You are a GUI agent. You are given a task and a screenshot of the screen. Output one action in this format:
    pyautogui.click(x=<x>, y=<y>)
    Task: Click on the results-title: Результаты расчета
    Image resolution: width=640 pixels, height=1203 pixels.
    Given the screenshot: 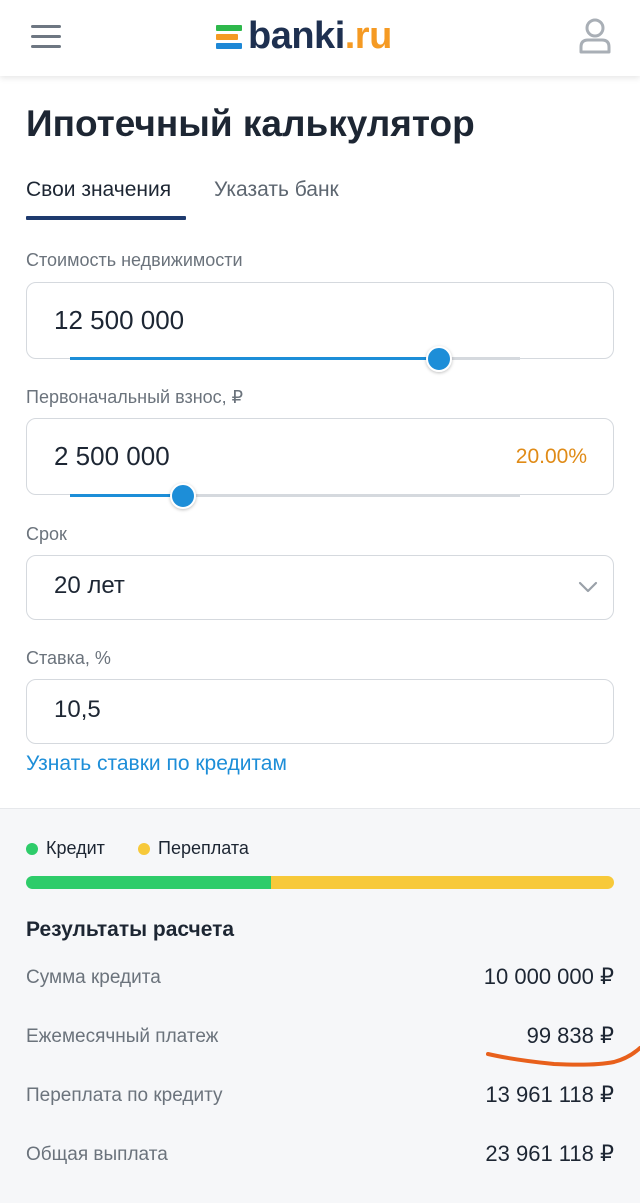 What is the action you would take?
    pyautogui.click(x=130, y=929)
    